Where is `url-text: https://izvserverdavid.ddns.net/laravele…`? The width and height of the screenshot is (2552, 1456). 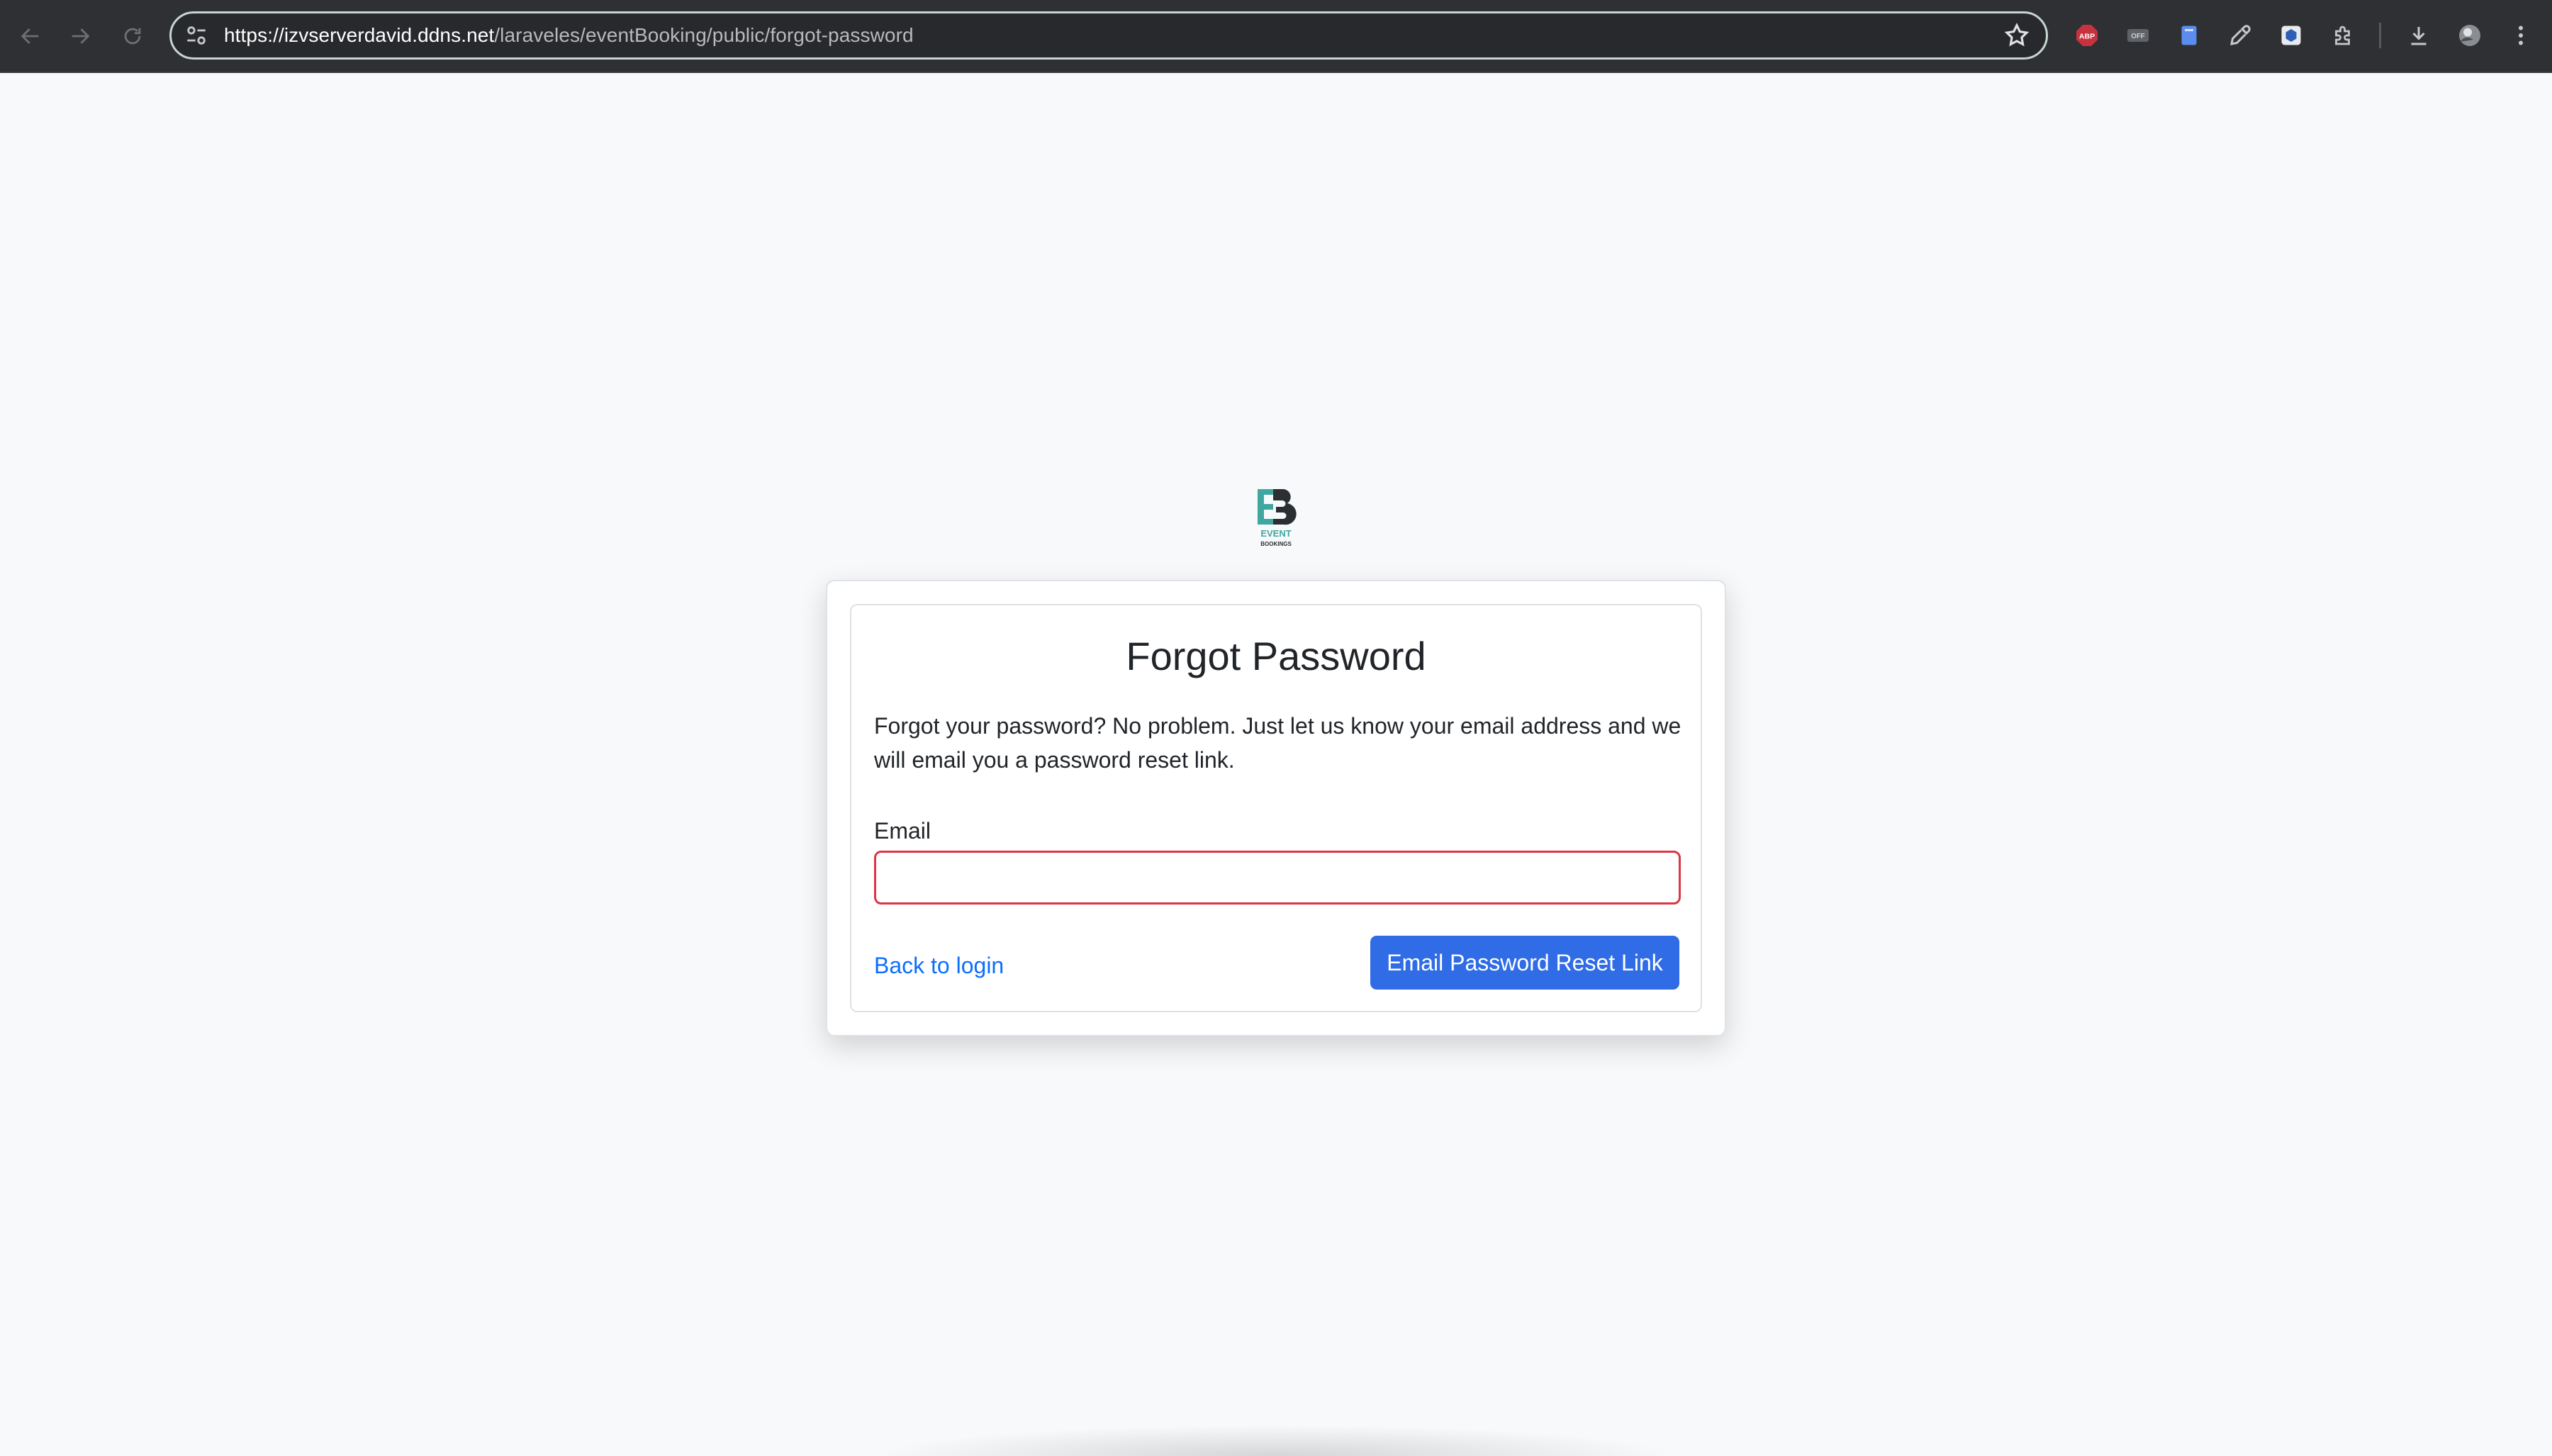
url-text: https://izvserverdavid.ddns.net/laravele… is located at coordinates (569, 35).